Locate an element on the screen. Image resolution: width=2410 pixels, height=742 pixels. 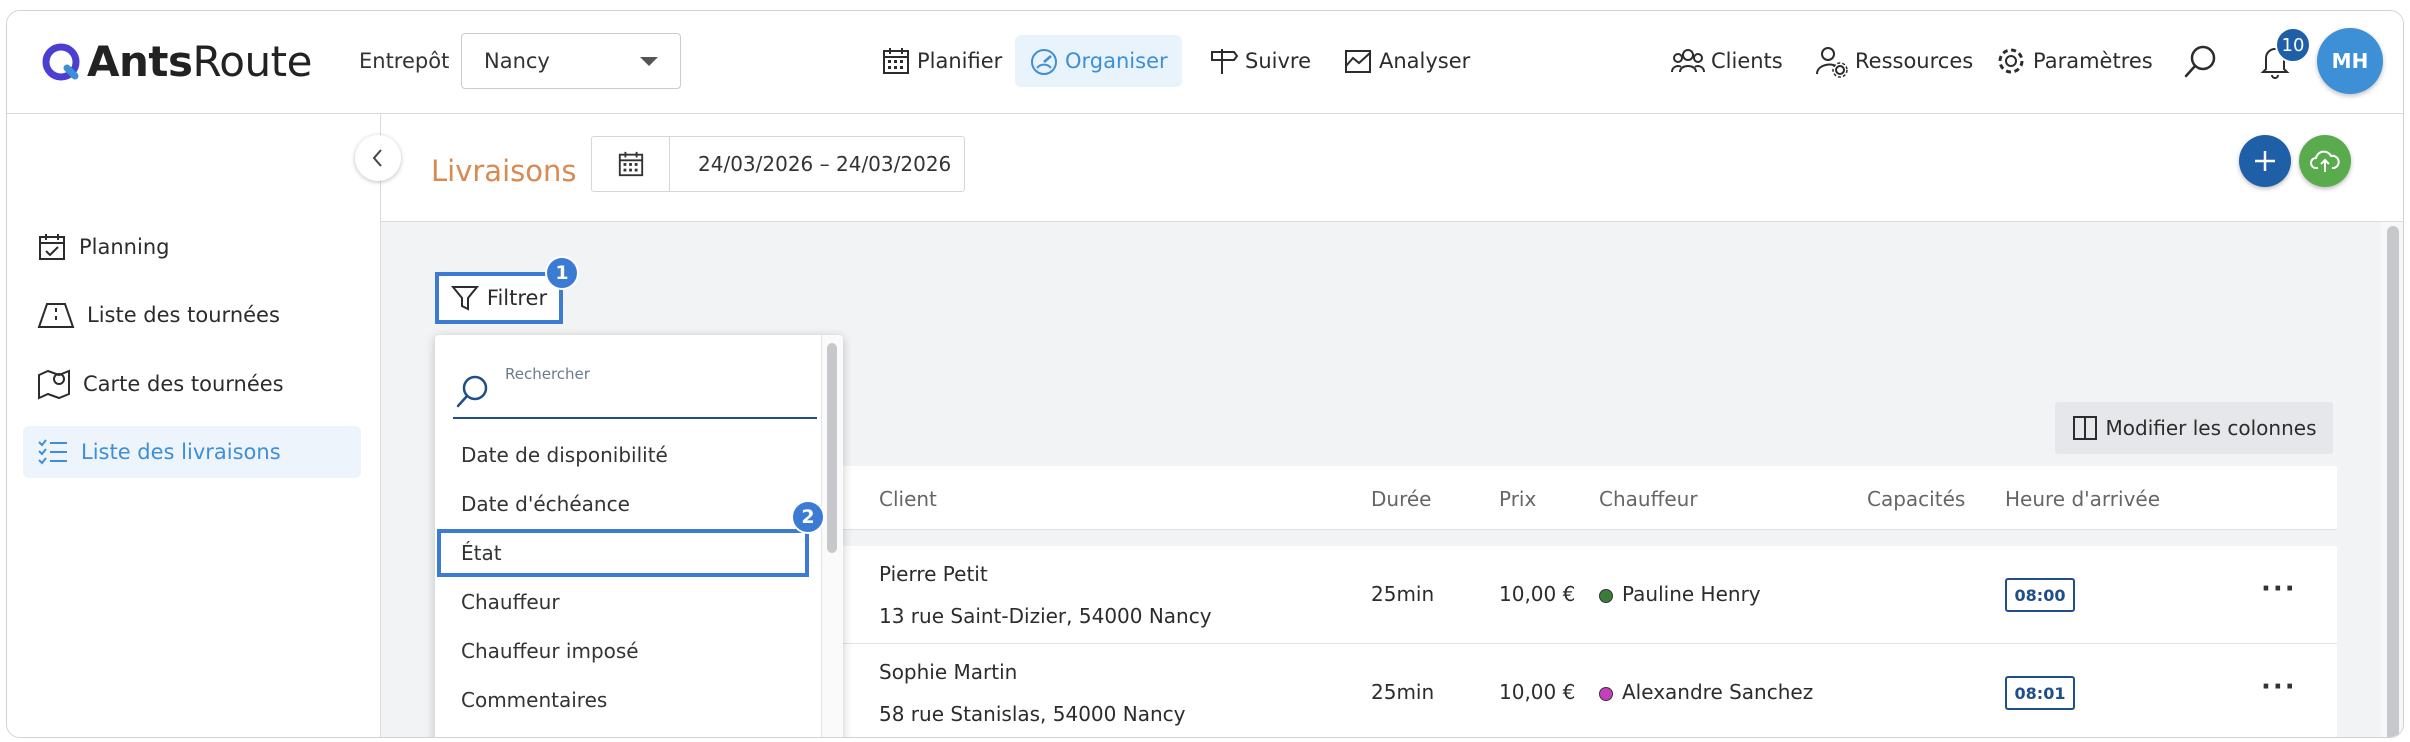
filter-option-echeance: Date d'échéance is located at coordinates (625, 504).